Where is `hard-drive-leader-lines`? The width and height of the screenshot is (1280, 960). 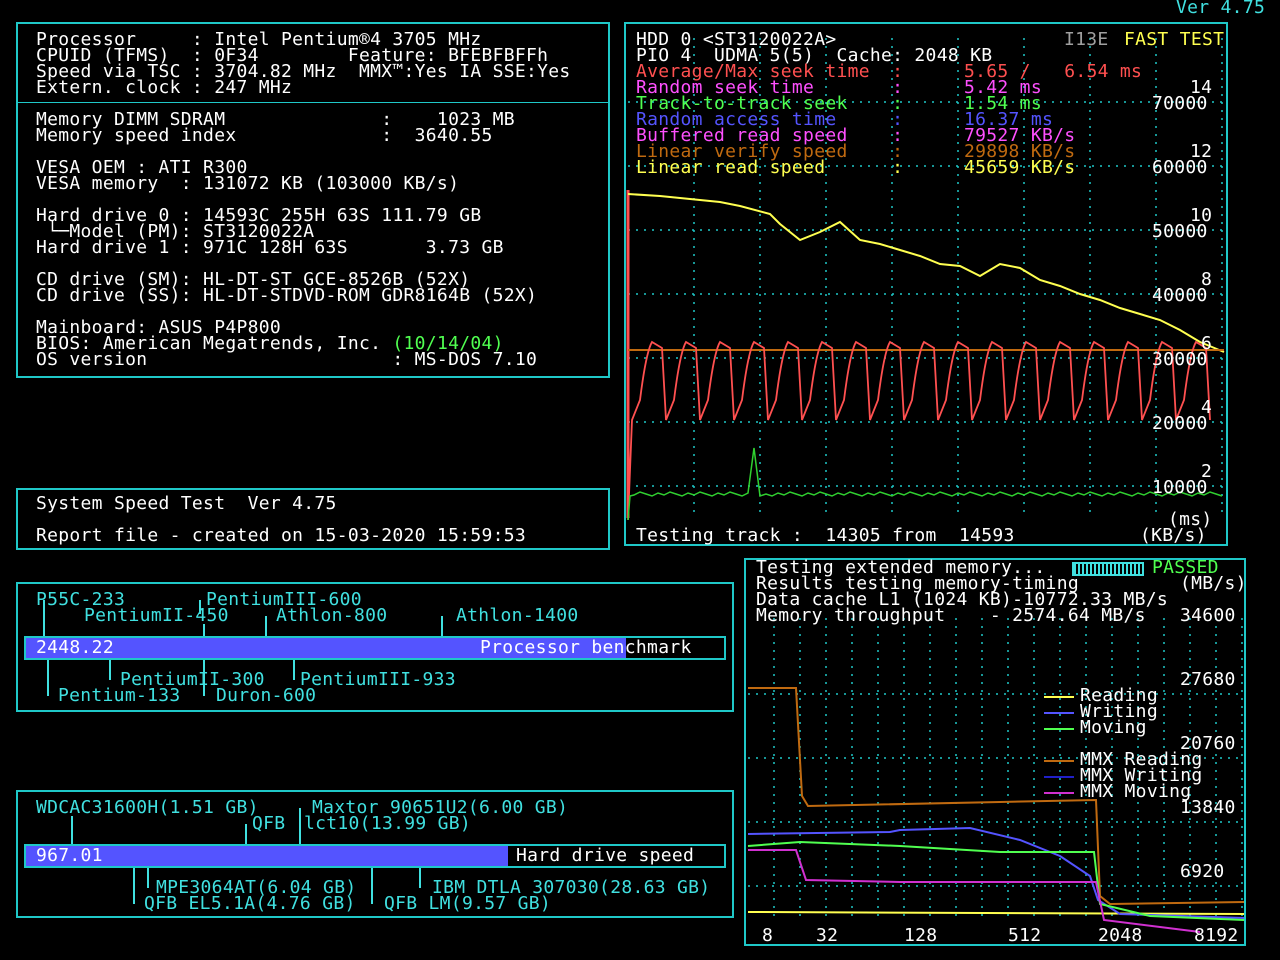
hard-drive-leader-lines is located at coordinates (246, 856).